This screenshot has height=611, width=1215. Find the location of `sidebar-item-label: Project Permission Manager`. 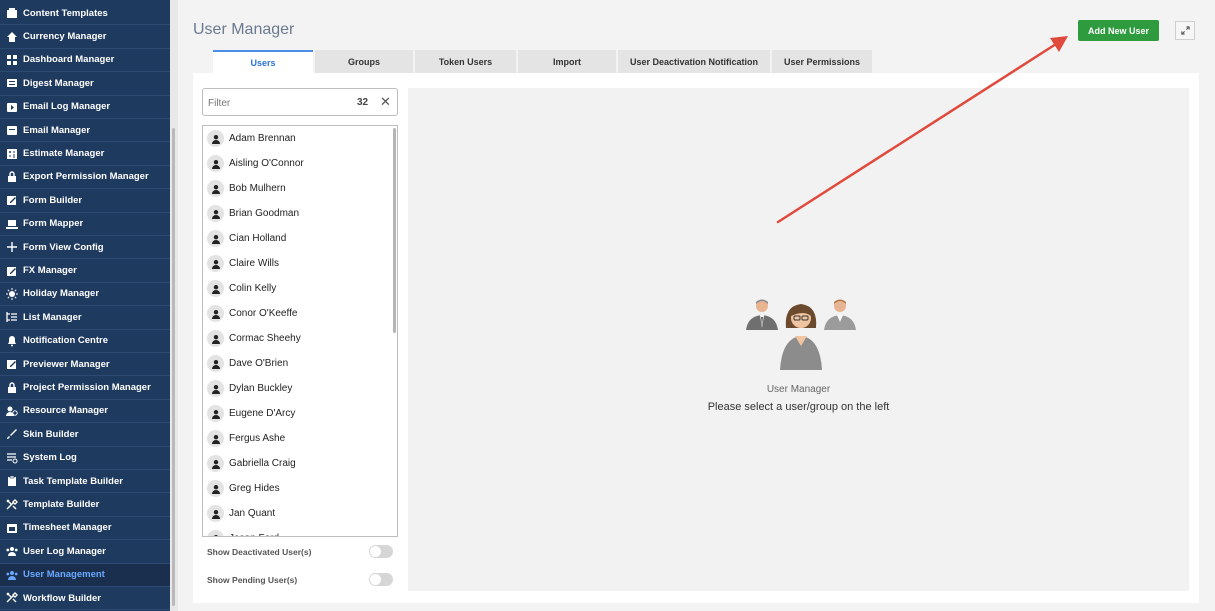

sidebar-item-label: Project Permission Manager is located at coordinates (87, 388).